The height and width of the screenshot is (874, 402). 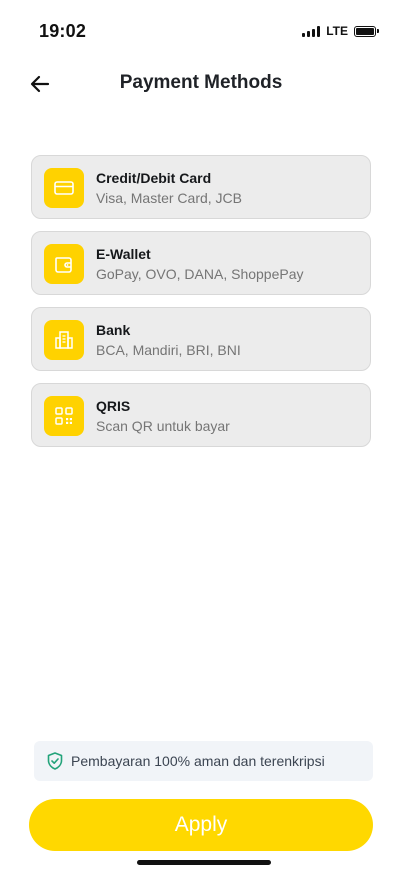 I want to click on home-indicator, so click(x=204, y=862).